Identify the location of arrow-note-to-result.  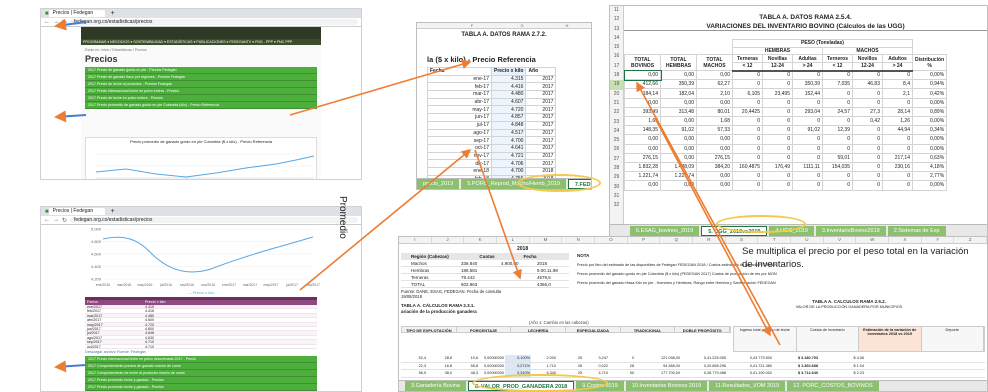
(712, 227).